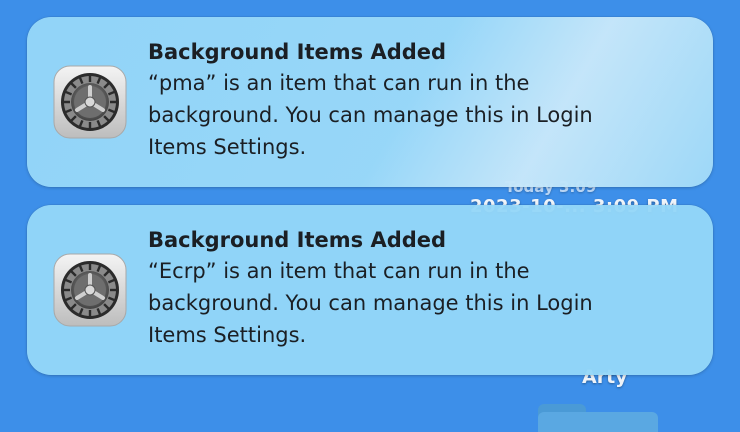  I want to click on notification-message-line: “pma” is an item that can run in the, so click(339, 83).